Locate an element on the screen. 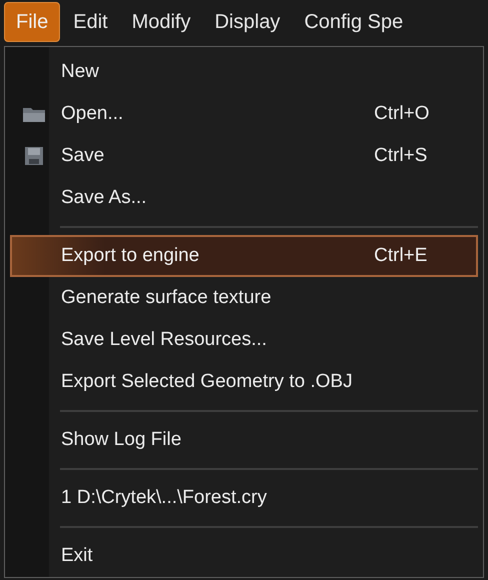  menu-bar-item: Edit is located at coordinates (90, 22).